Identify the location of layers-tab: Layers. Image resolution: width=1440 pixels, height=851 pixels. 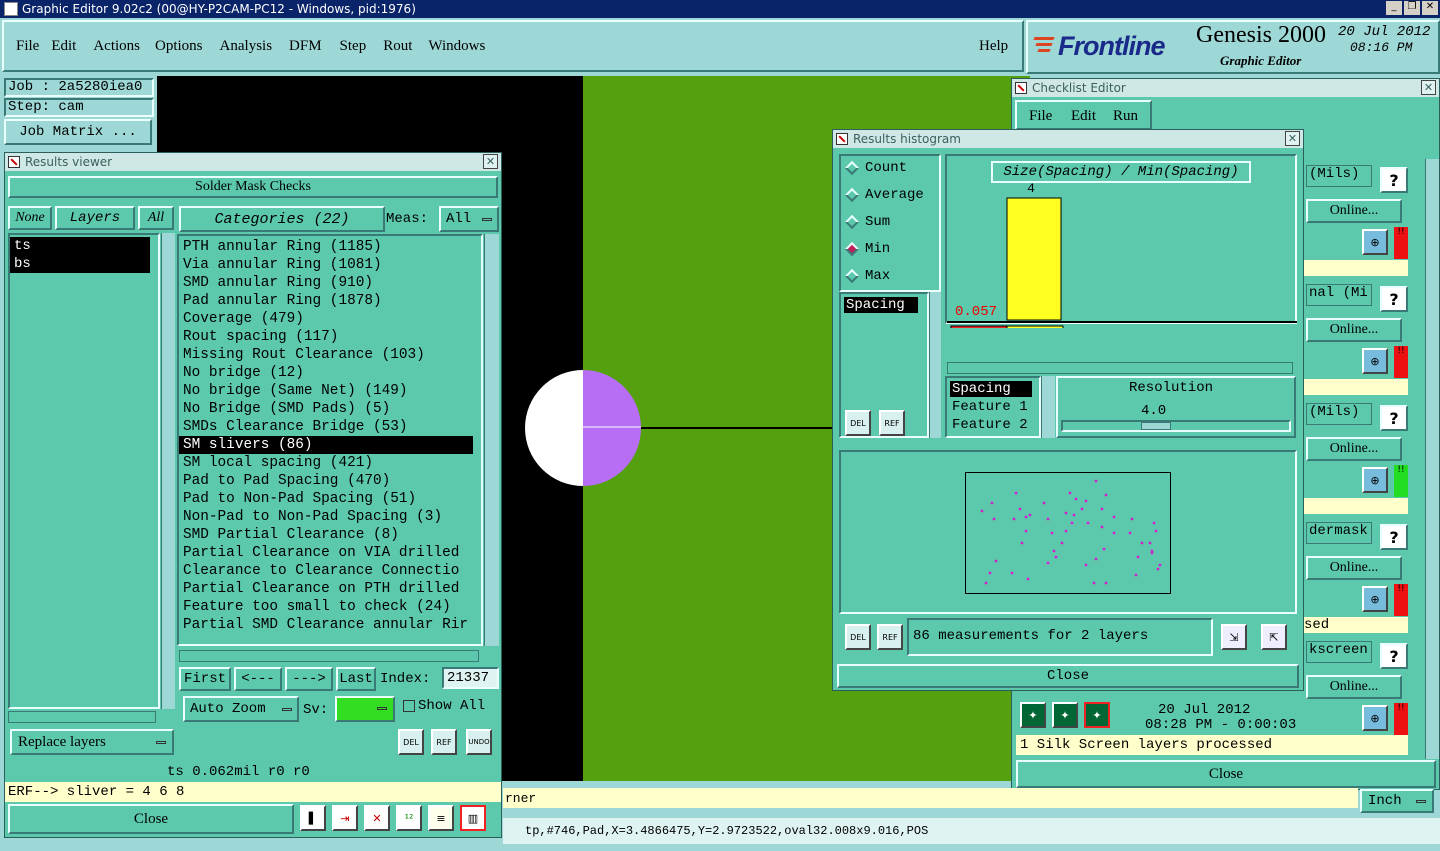
(95, 218).